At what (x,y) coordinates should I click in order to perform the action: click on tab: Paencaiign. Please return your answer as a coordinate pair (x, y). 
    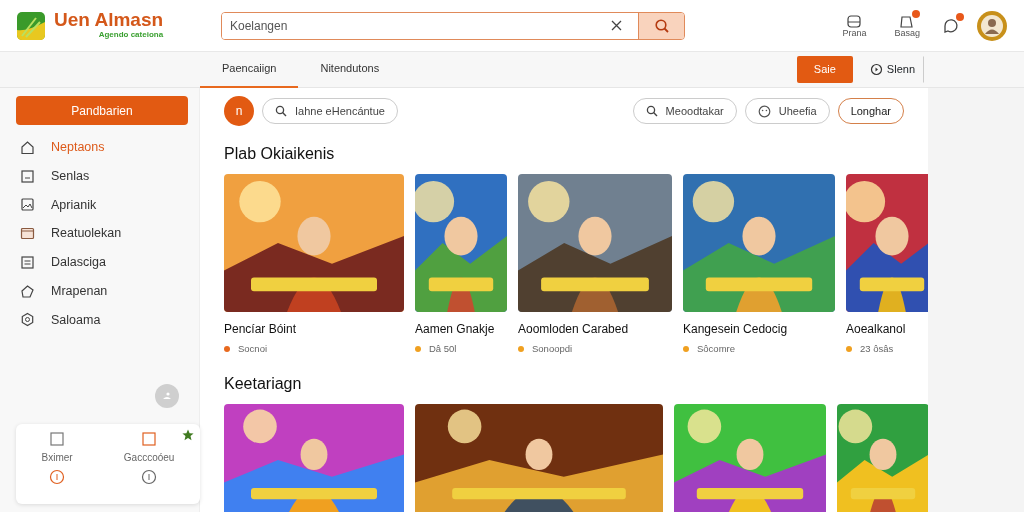
    Looking at the image, I should click on (249, 69).